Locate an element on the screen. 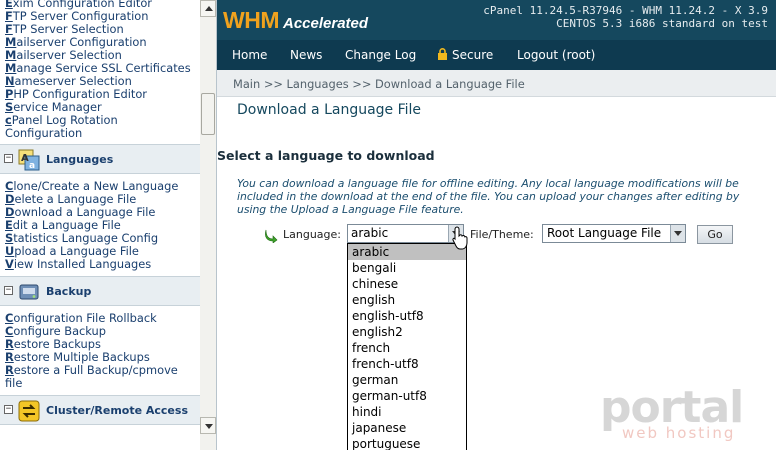 The width and height of the screenshot is (776, 450). scroll-thumb is located at coordinates (208, 114).